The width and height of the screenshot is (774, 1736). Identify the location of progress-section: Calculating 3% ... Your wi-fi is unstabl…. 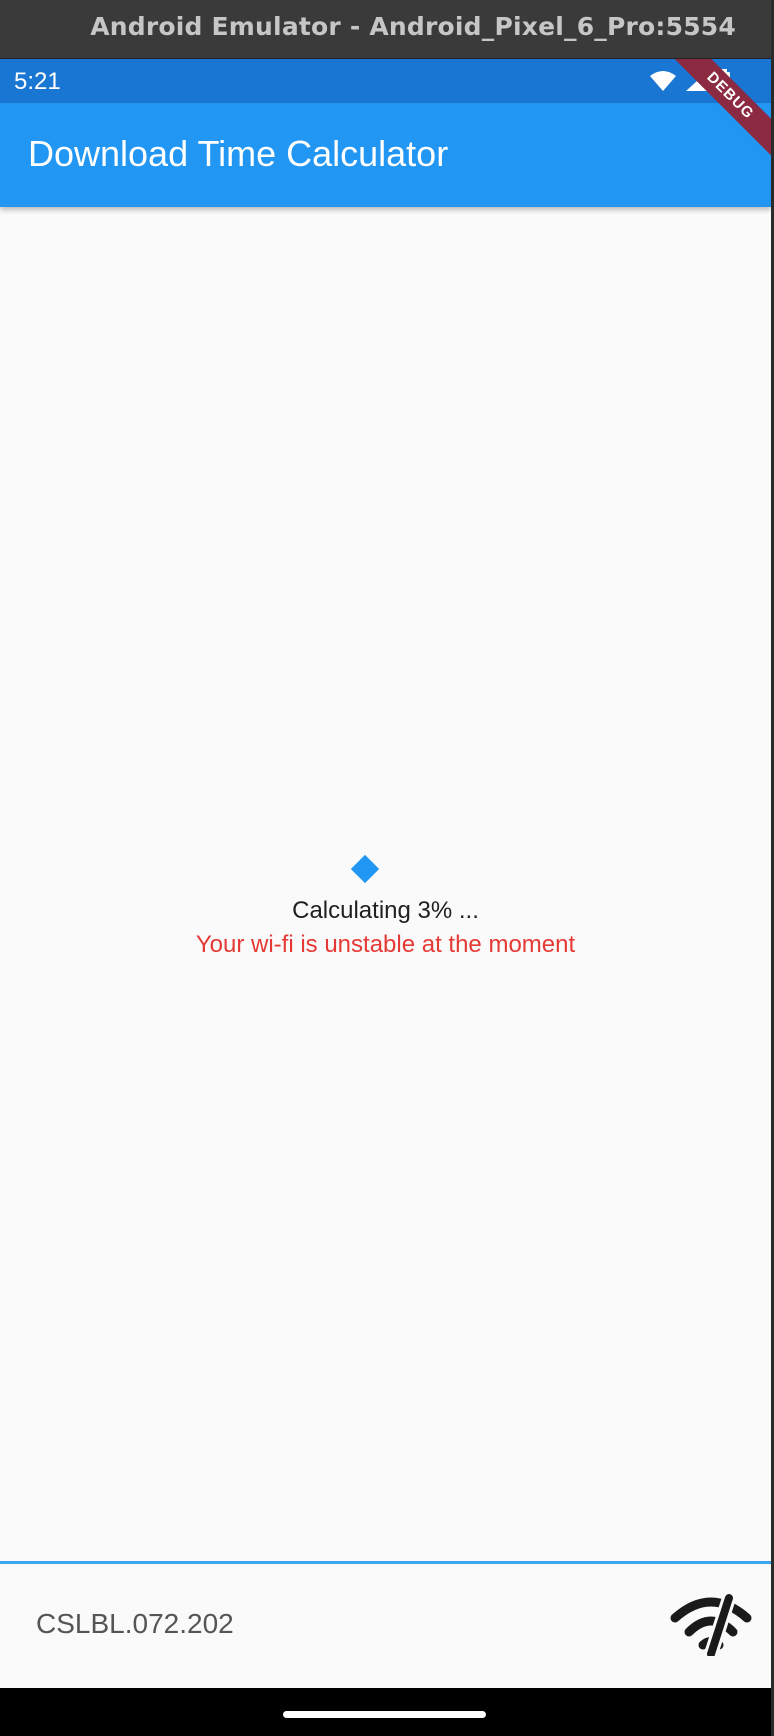
(385, 906).